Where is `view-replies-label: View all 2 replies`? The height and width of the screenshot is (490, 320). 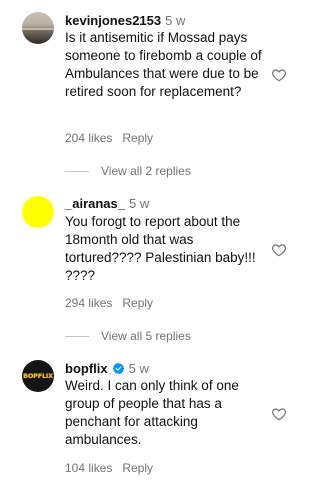 view-replies-label: View all 2 replies is located at coordinates (146, 171).